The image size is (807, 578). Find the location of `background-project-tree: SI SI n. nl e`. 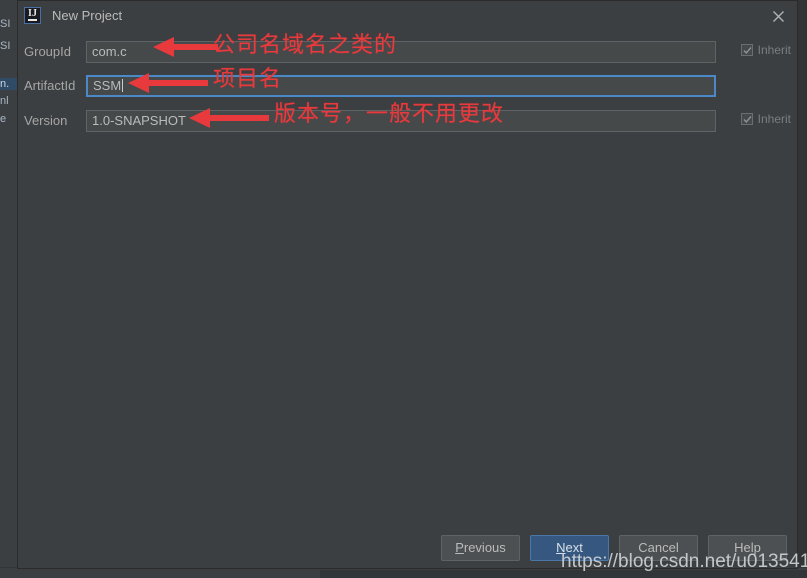

background-project-tree: SI SI n. nl e is located at coordinates (8, 289).